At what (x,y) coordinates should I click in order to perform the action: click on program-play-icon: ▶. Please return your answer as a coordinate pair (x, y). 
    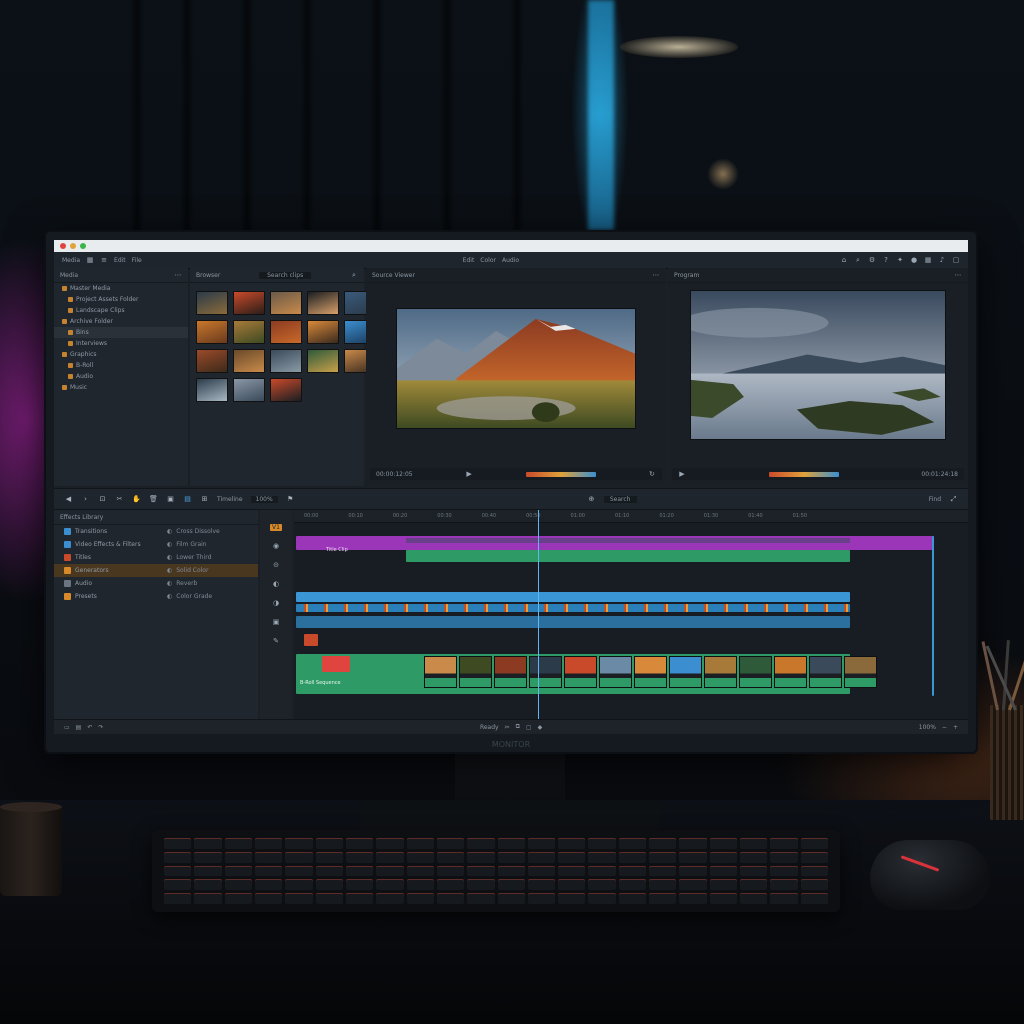
    Looking at the image, I should click on (682, 474).